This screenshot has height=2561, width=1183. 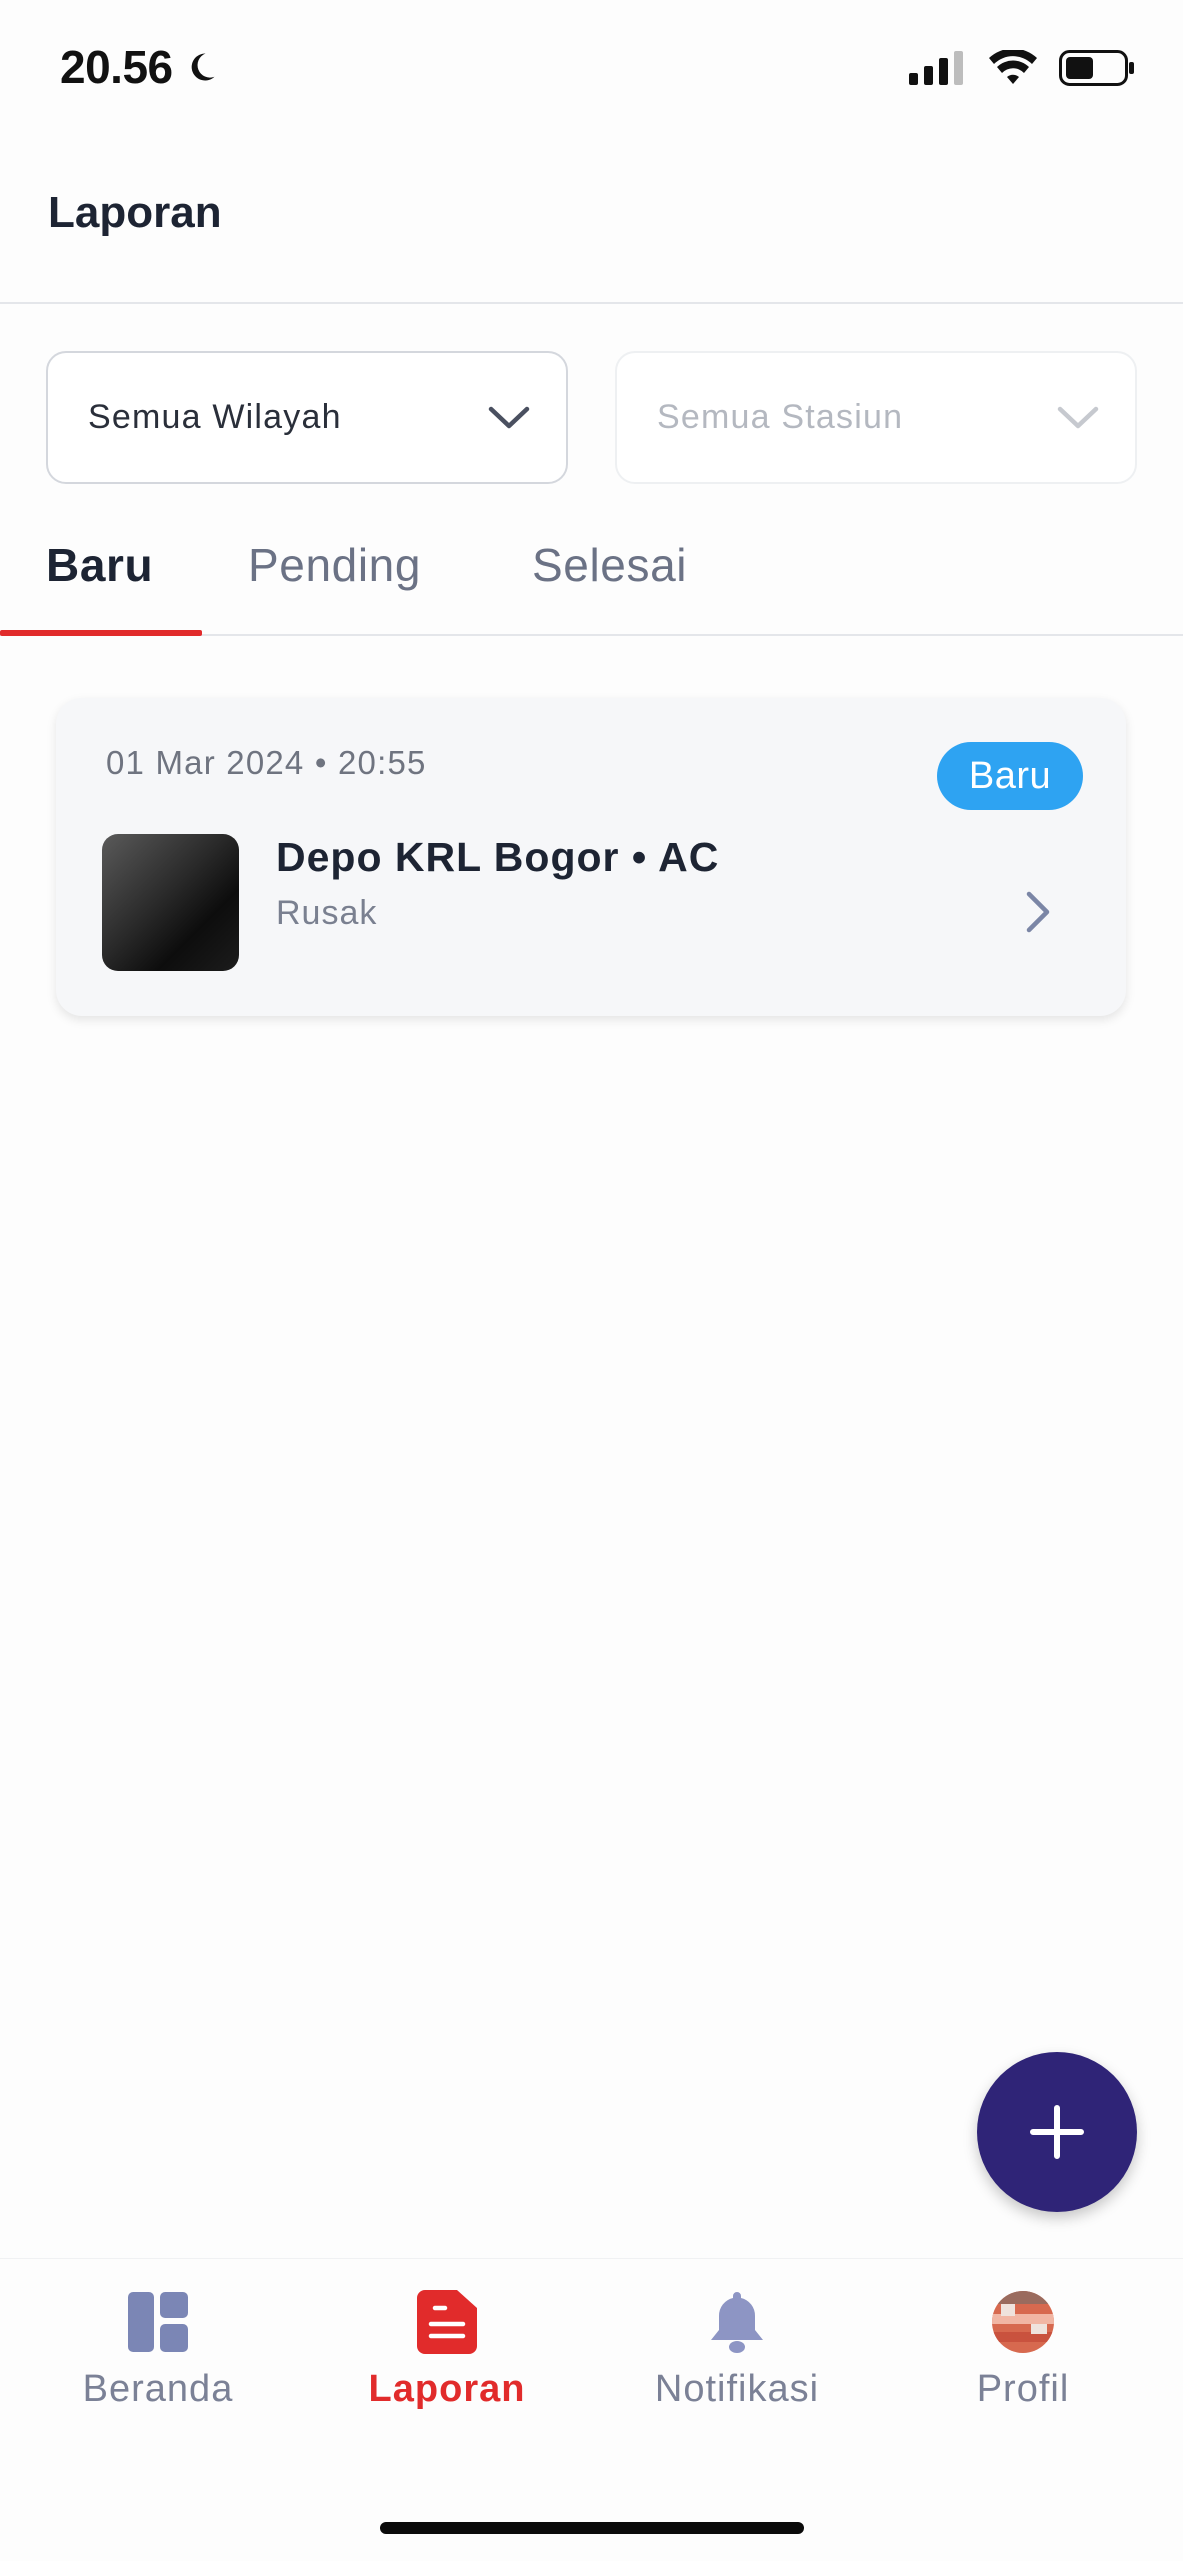 I want to click on moon-icon, so click(x=203, y=67).